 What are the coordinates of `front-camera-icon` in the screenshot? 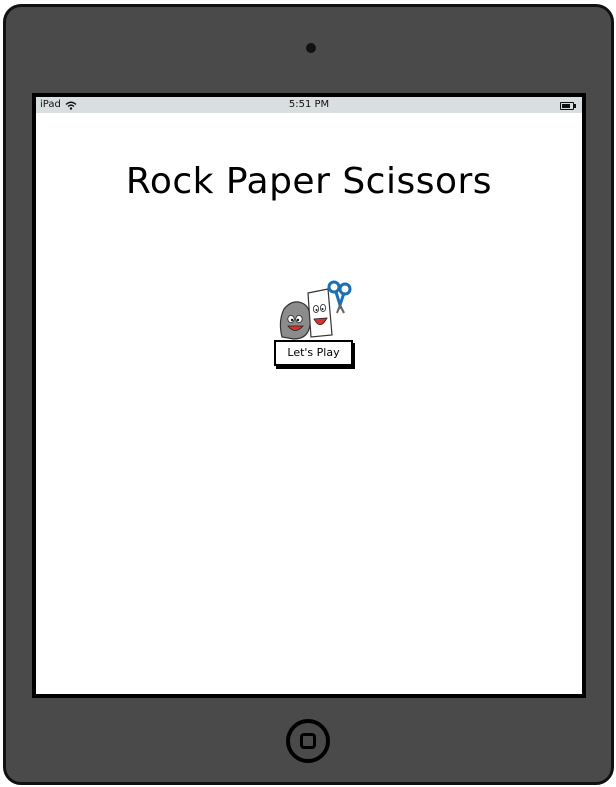 It's located at (311, 48).